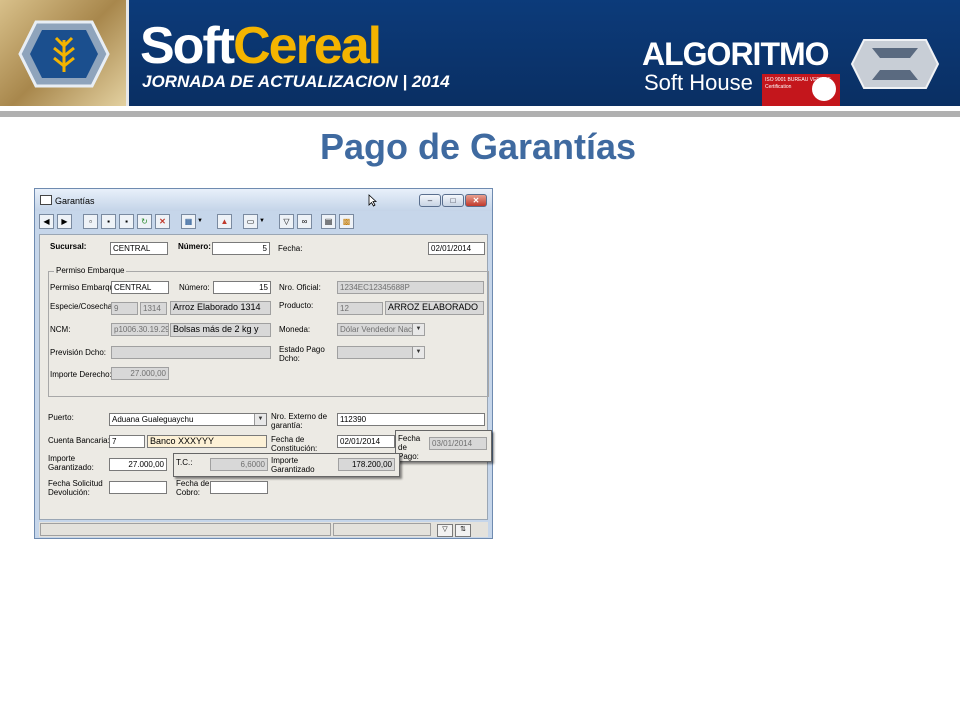 The height and width of the screenshot is (720, 960). Describe the element at coordinates (81, 374) in the screenshot. I see `importe-derecho-label: Importe Derecho:` at that location.